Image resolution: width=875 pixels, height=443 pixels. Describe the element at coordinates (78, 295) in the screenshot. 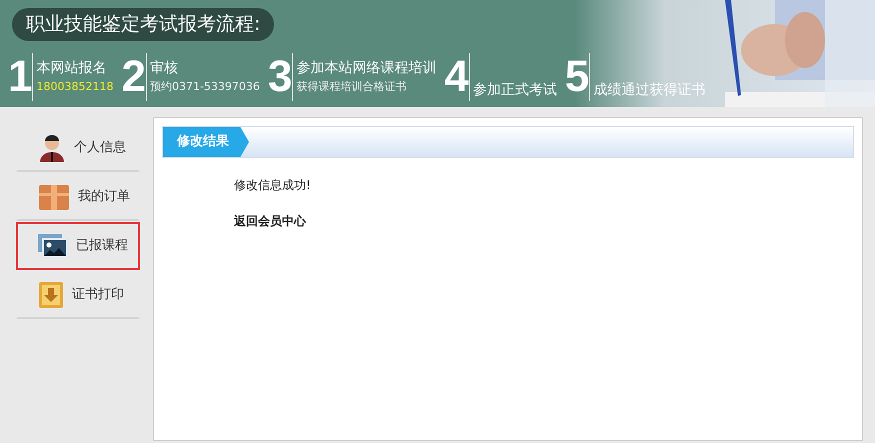

I see `sidebar-item: 证书打印` at that location.